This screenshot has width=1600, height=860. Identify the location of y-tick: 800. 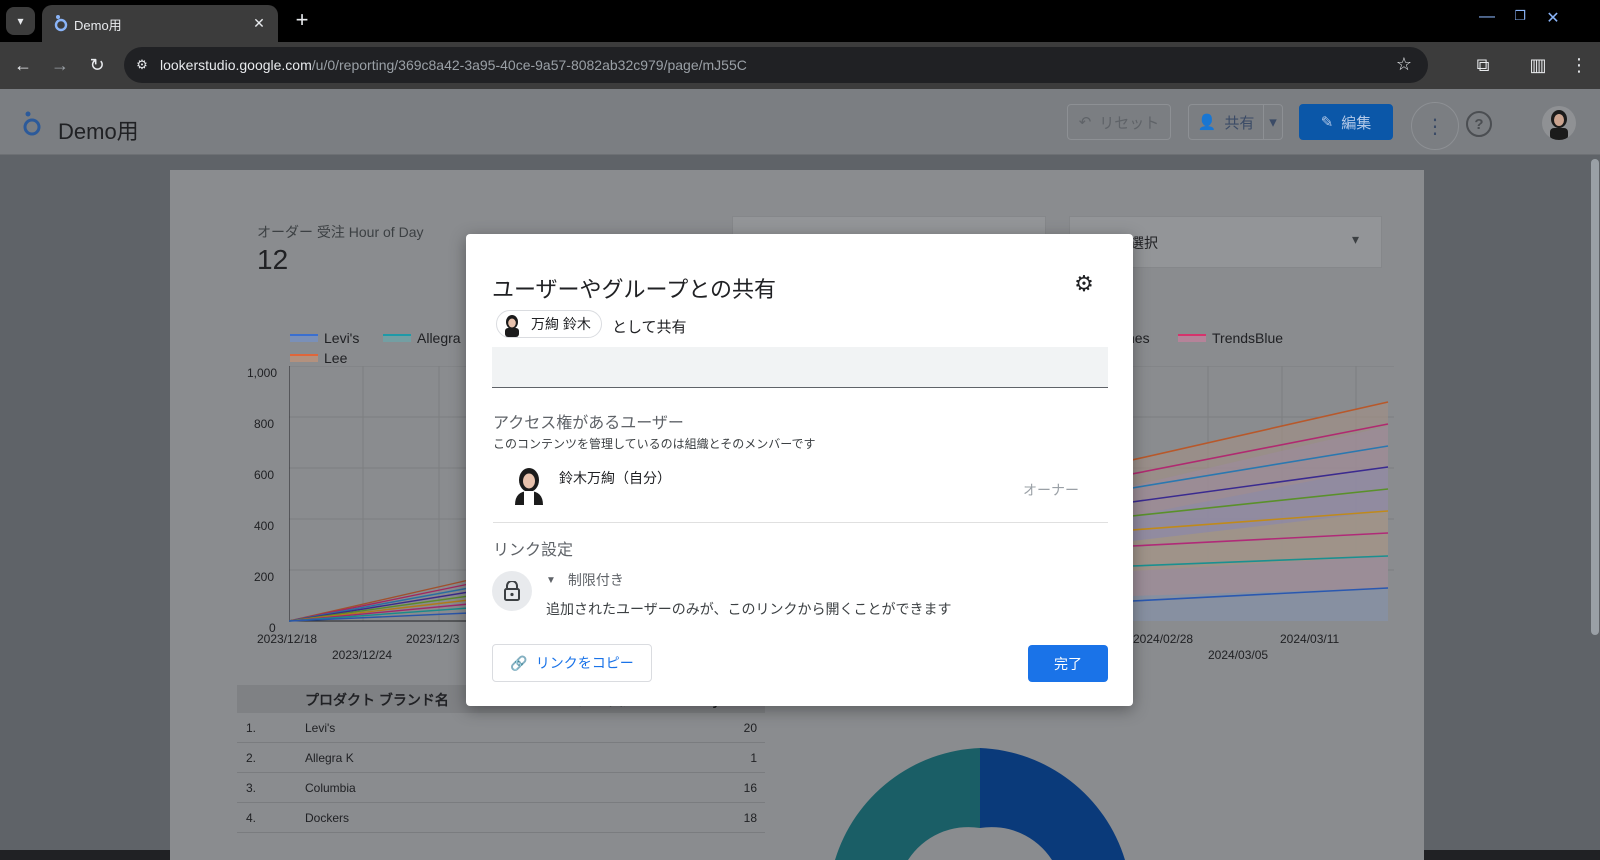
(264, 424).